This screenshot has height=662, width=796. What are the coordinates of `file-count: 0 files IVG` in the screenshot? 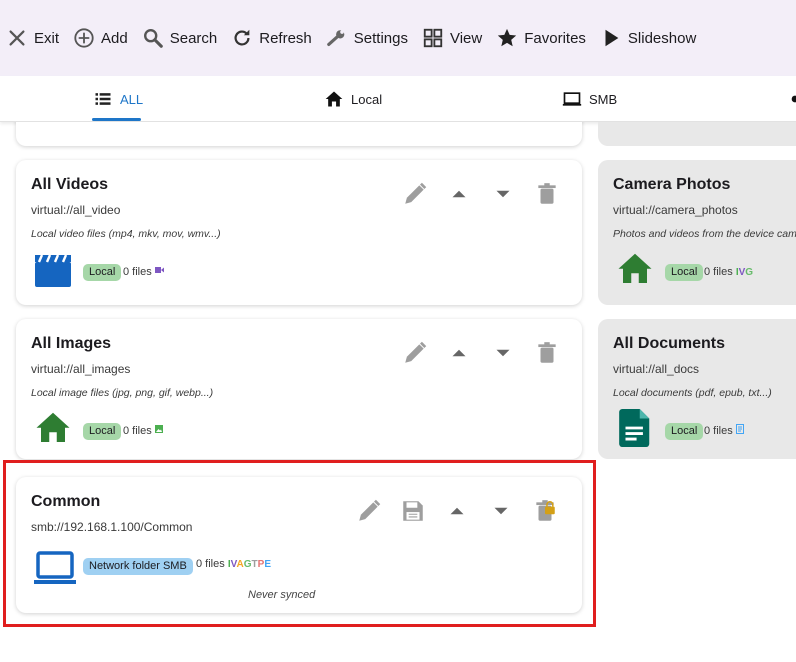 It's located at (728, 272).